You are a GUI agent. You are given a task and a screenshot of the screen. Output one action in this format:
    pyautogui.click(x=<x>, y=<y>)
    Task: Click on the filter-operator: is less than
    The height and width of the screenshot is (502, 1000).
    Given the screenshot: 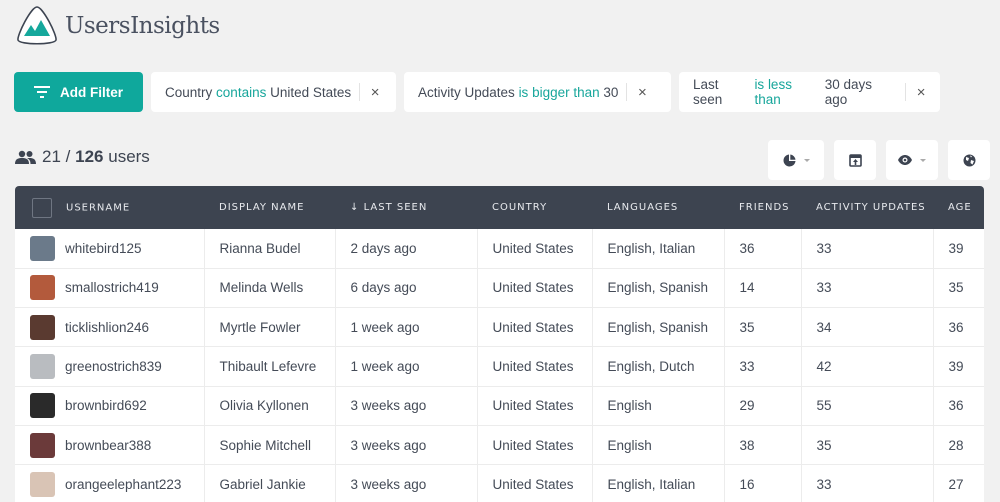 What is the action you would take?
    pyautogui.click(x=773, y=92)
    